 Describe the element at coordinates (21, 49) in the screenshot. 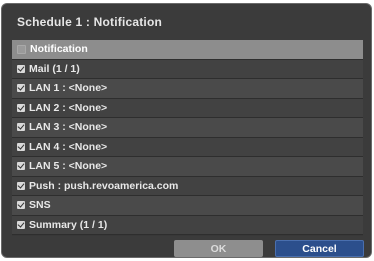

I see `checkbox-icon` at that location.